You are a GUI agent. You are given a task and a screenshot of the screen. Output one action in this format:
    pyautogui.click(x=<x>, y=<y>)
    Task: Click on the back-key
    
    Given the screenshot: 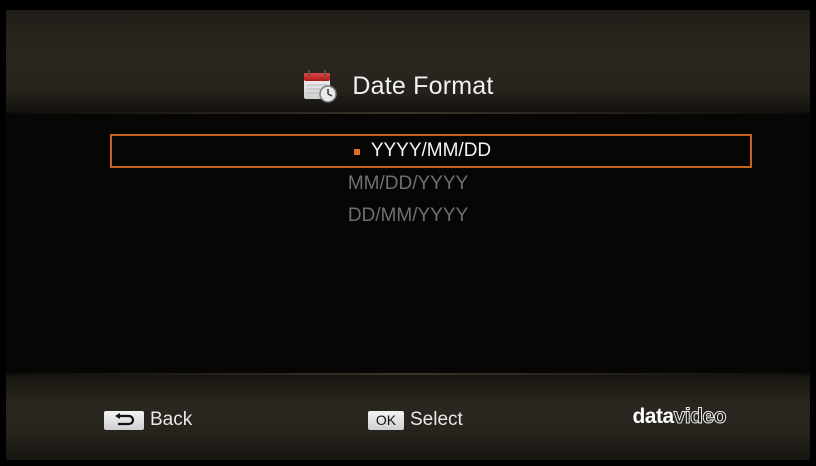 What is the action you would take?
    pyautogui.click(x=124, y=420)
    